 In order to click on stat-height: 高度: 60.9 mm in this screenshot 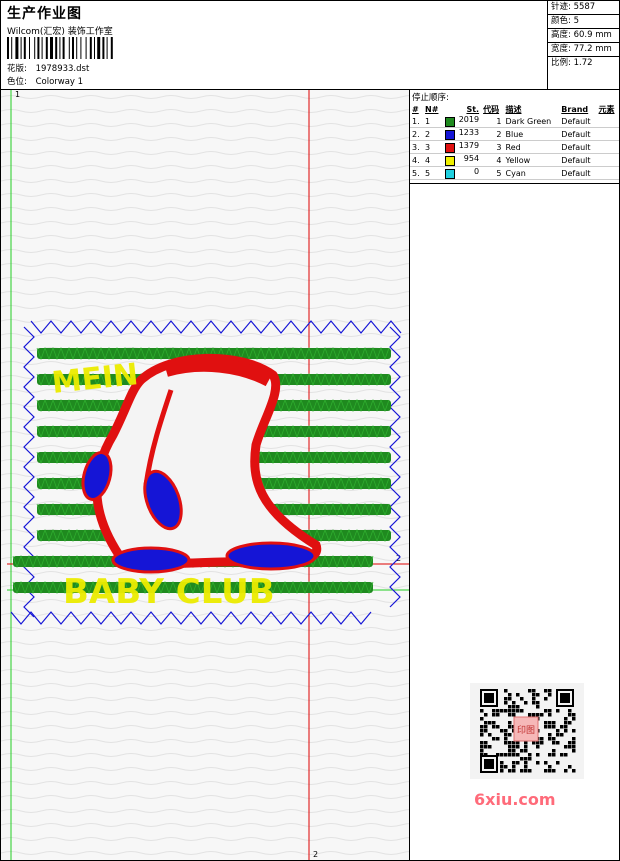, I will do `click(584, 36)`.